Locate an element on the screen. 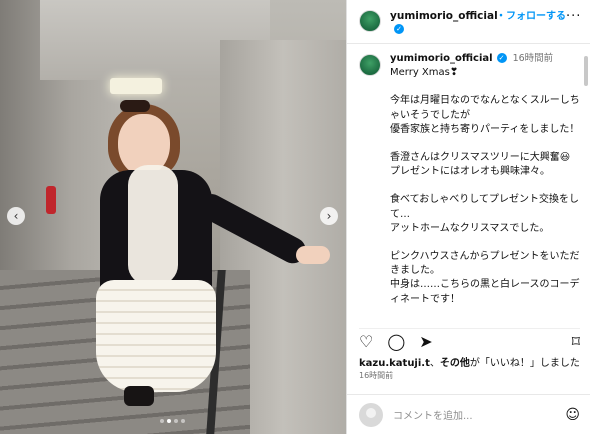  fire-extinguisher is located at coordinates (51, 200).